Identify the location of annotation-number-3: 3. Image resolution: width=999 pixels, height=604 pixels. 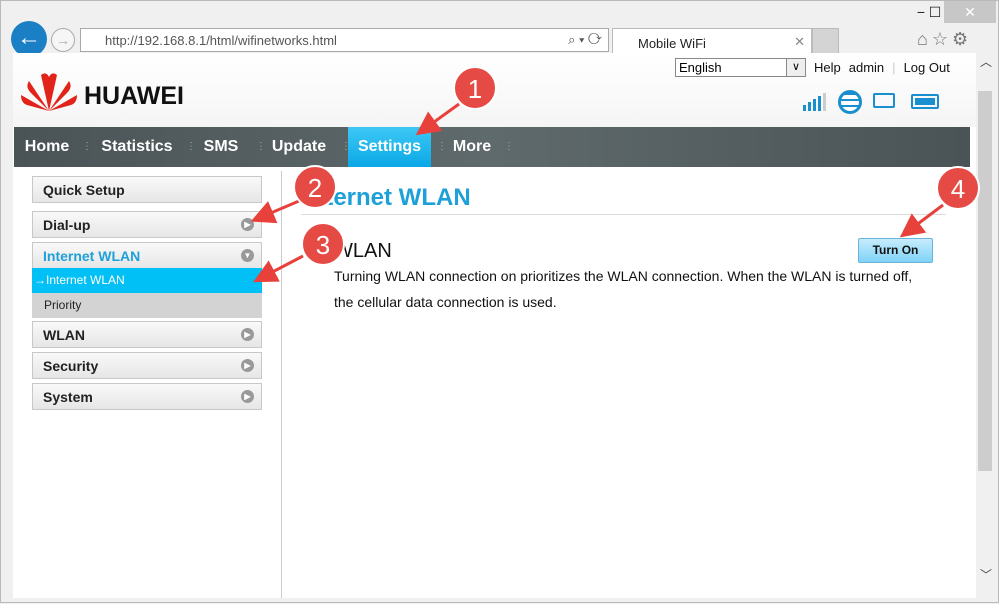
(323, 245).